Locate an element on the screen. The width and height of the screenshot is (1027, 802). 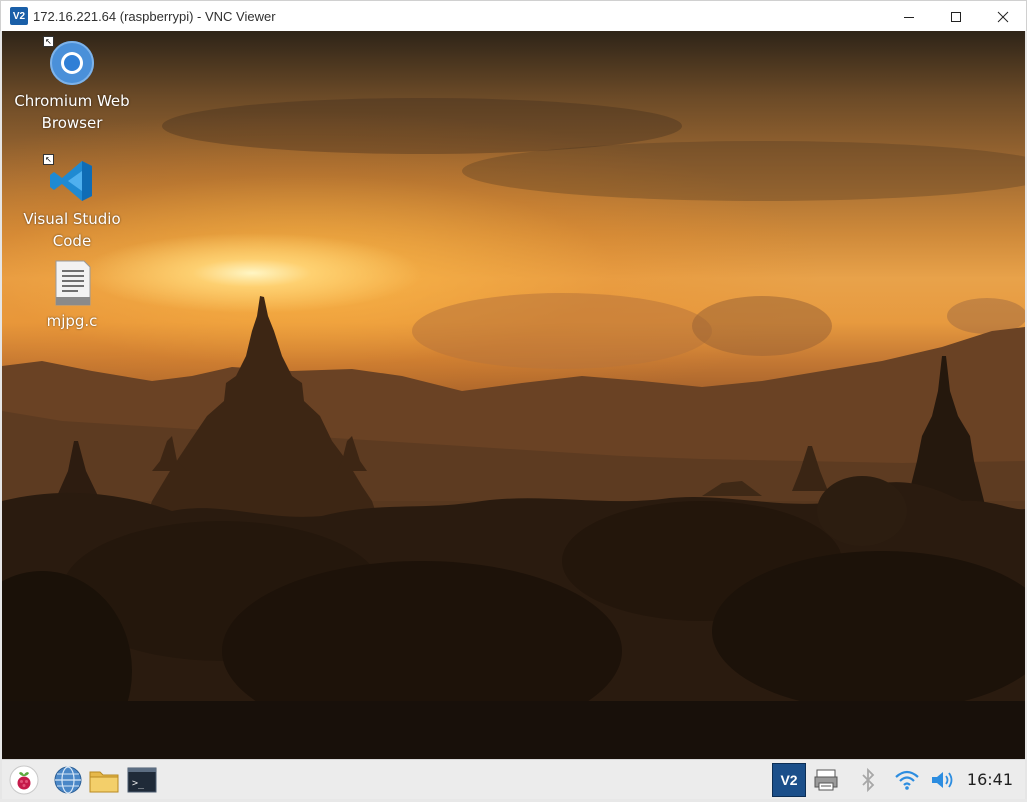
raspberry-menu-button is located at coordinates (24, 780).